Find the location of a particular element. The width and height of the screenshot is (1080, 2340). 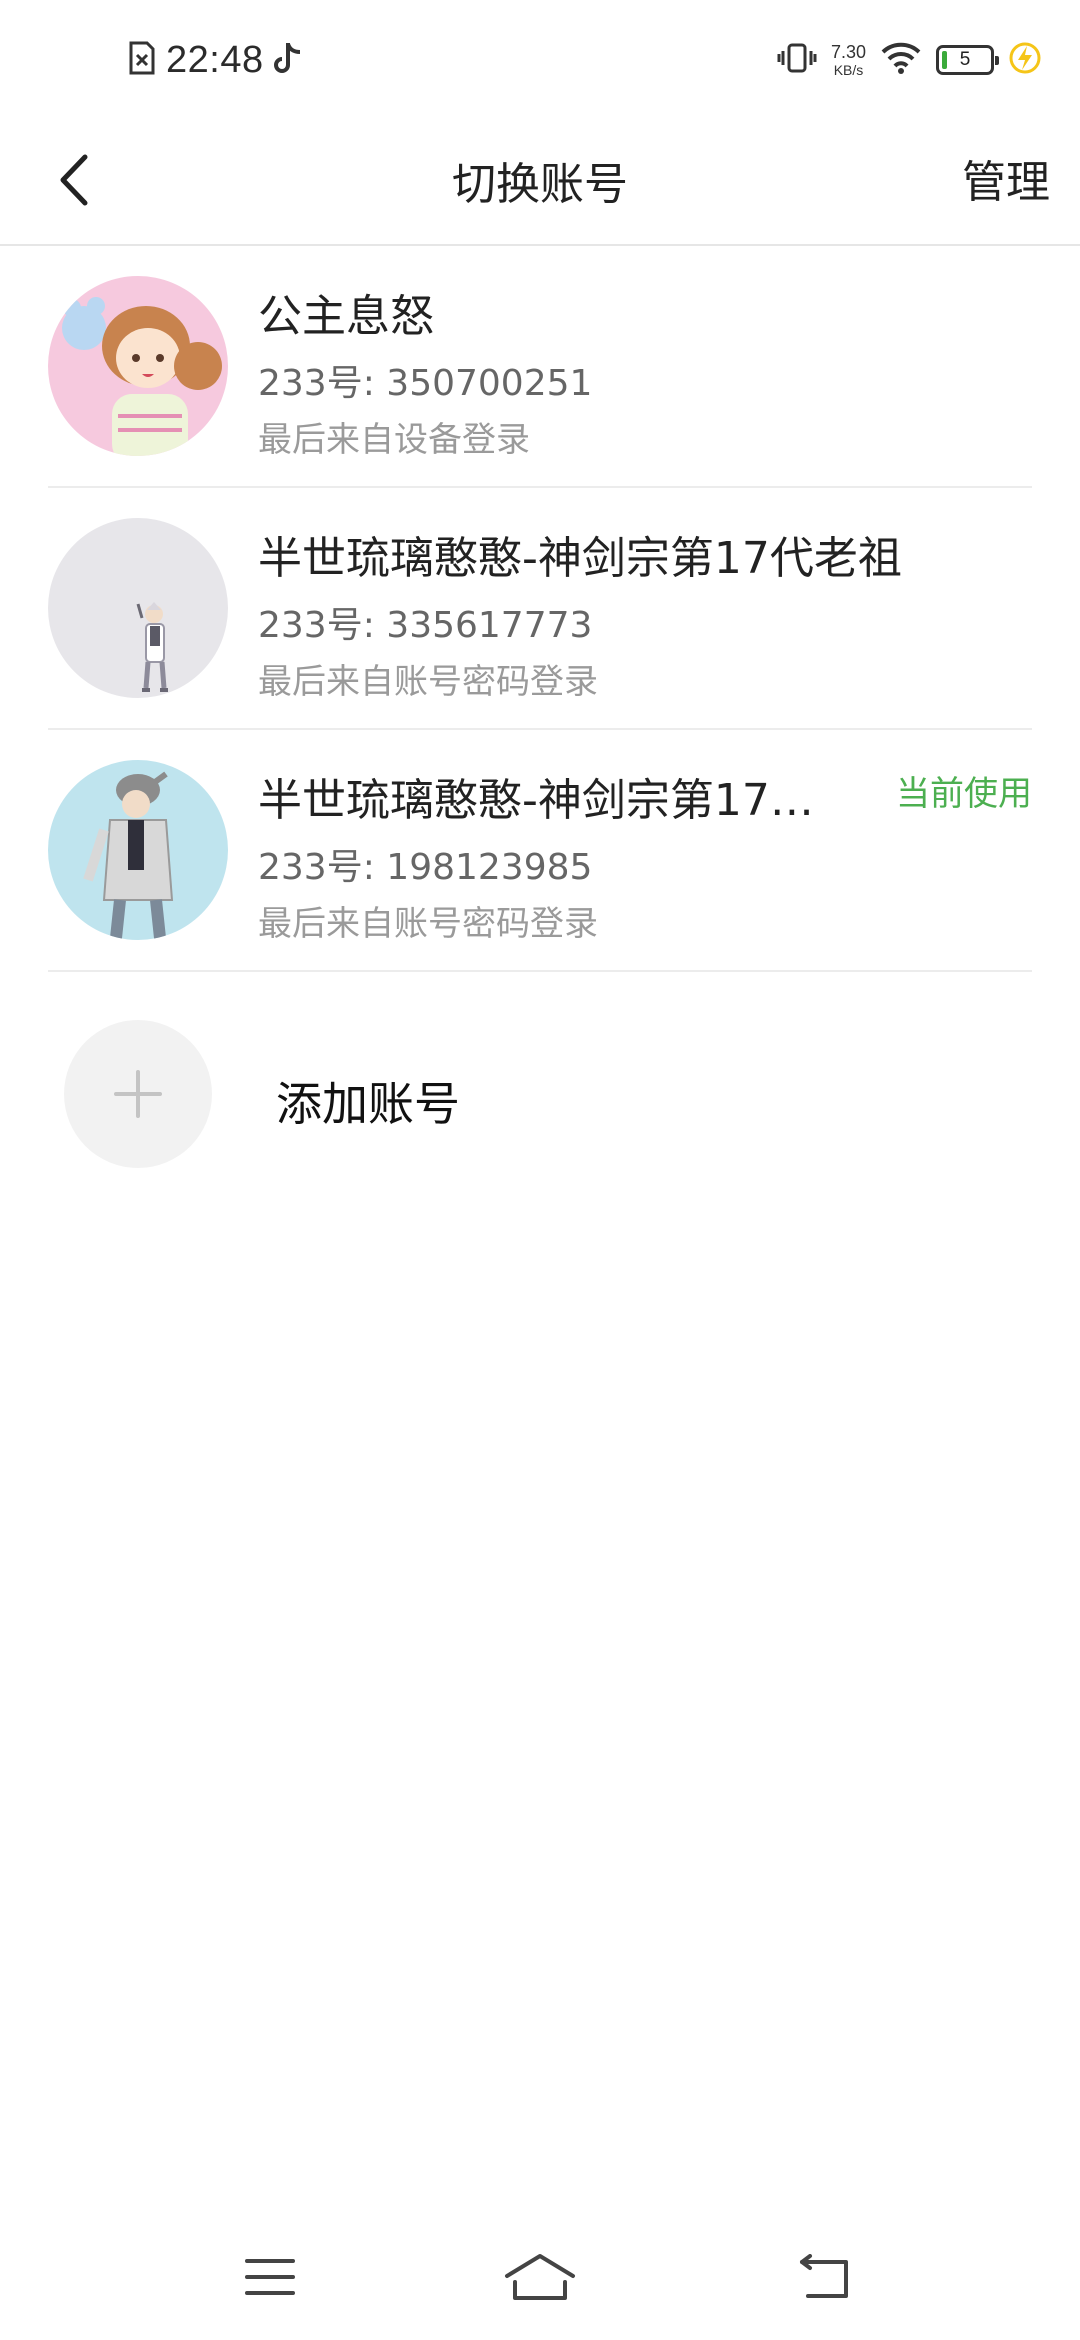

app-bar: 切换账号 管理 is located at coordinates (540, 182).